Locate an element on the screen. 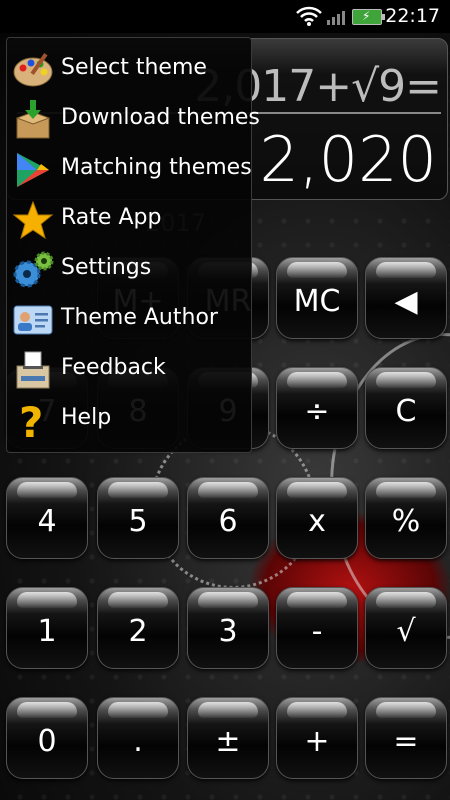 The height and width of the screenshot is (800, 450). key-label: 6 is located at coordinates (228, 521).